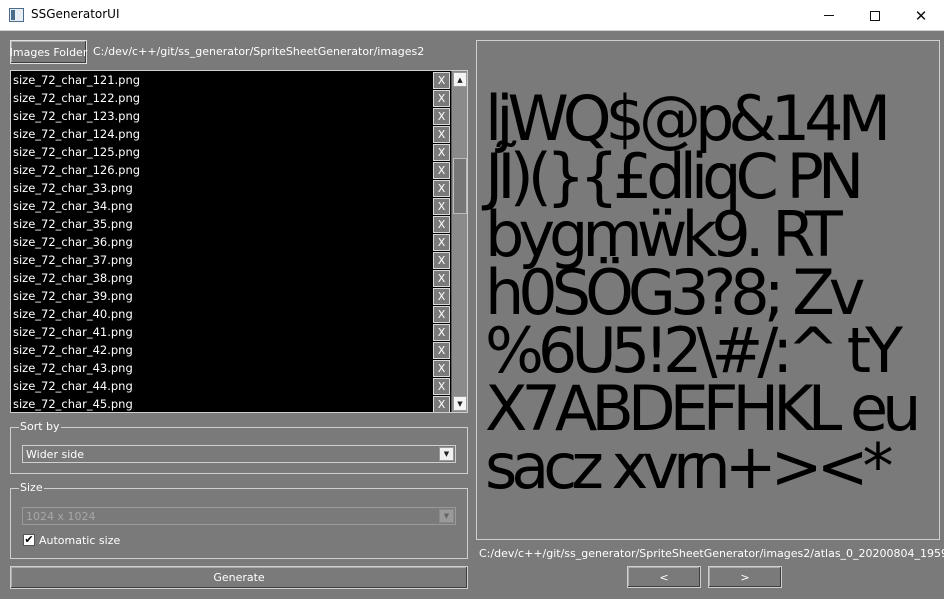 The width and height of the screenshot is (944, 599). Describe the element at coordinates (73, 296) in the screenshot. I see `file-name: size_72_char_39.png` at that location.